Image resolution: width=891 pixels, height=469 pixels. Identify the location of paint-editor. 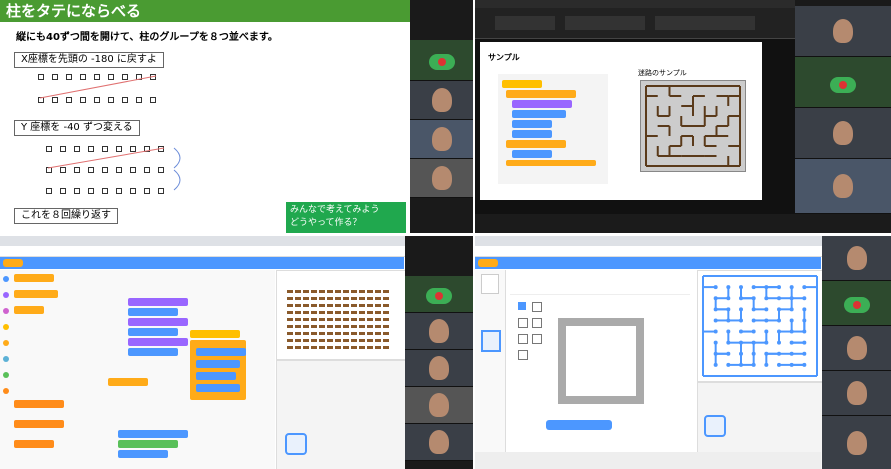
(601, 369).